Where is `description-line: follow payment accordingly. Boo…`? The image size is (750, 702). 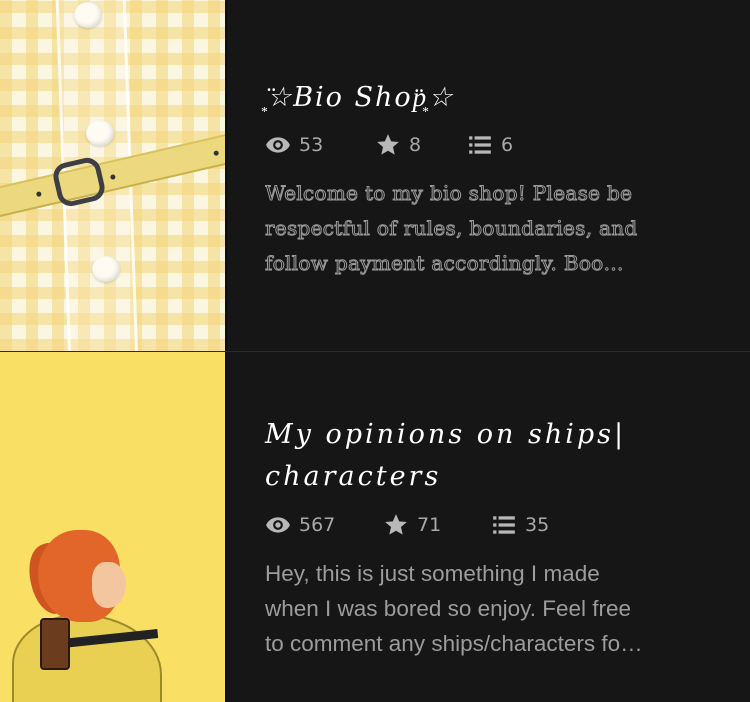
description-line: follow payment accordingly. Boo… is located at coordinates (444, 263).